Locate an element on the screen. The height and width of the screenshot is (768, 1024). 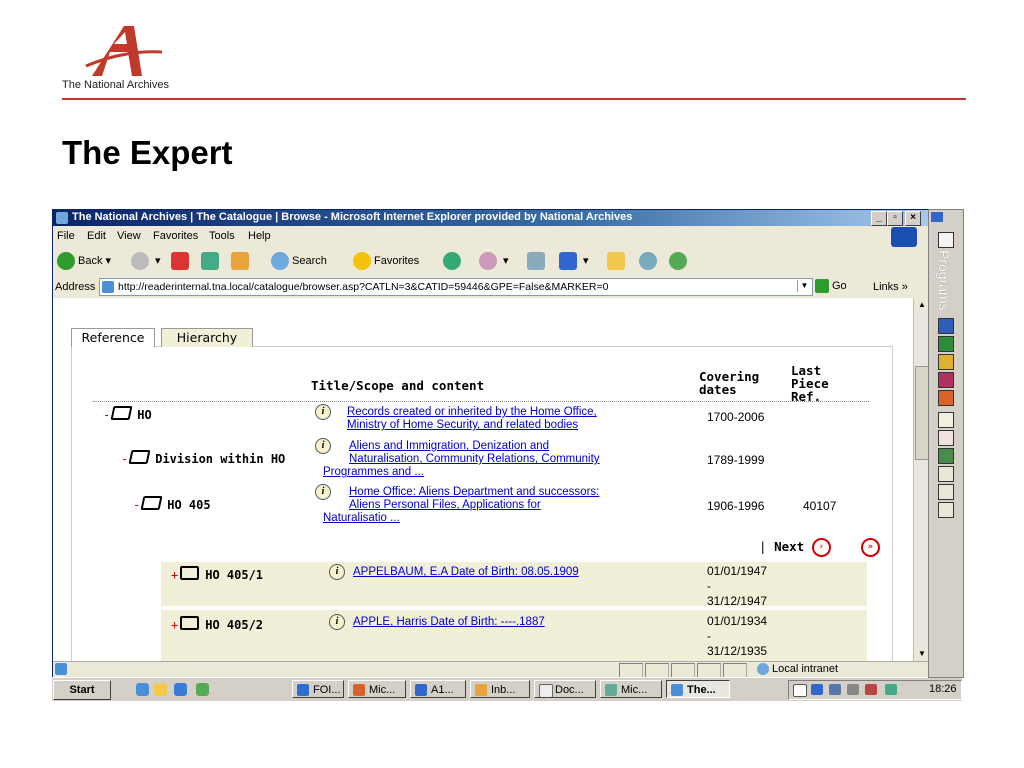
next-link: Next is located at coordinates (789, 546).